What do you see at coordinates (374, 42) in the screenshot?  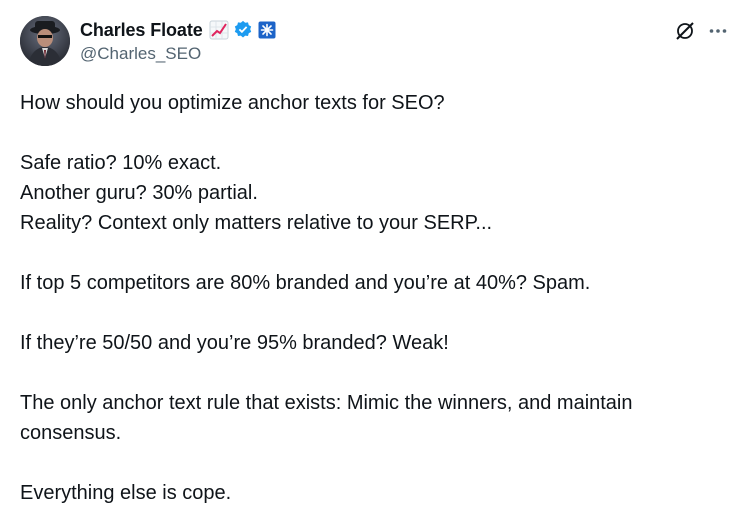 I see `tweet-header: Charles Floate @Charles_SEO` at bounding box center [374, 42].